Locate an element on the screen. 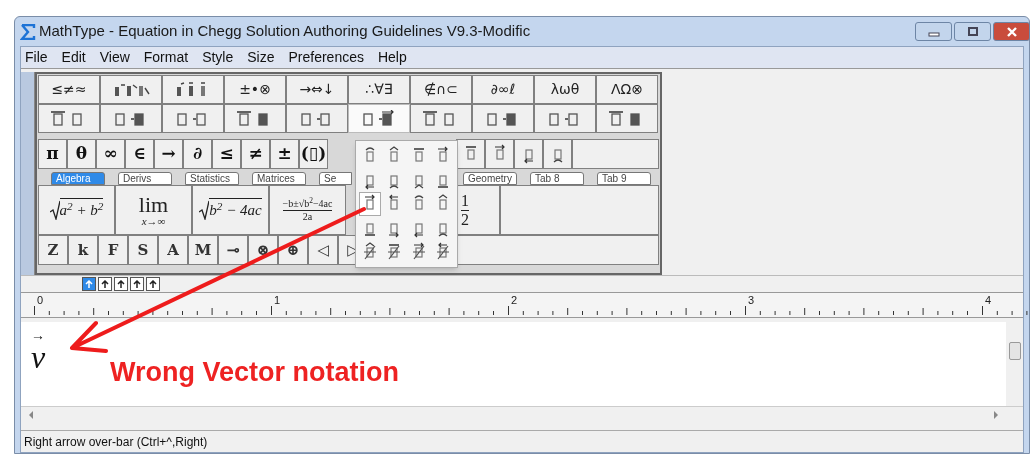  ruler-label: 3 is located at coordinates (751, 300).